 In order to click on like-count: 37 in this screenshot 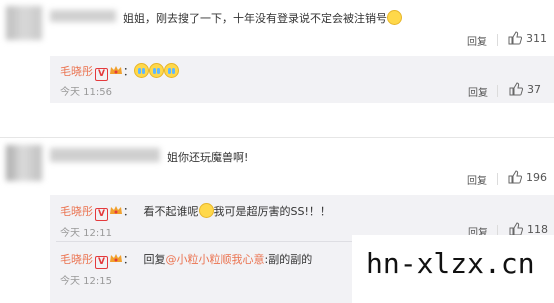, I will do `click(534, 89)`.